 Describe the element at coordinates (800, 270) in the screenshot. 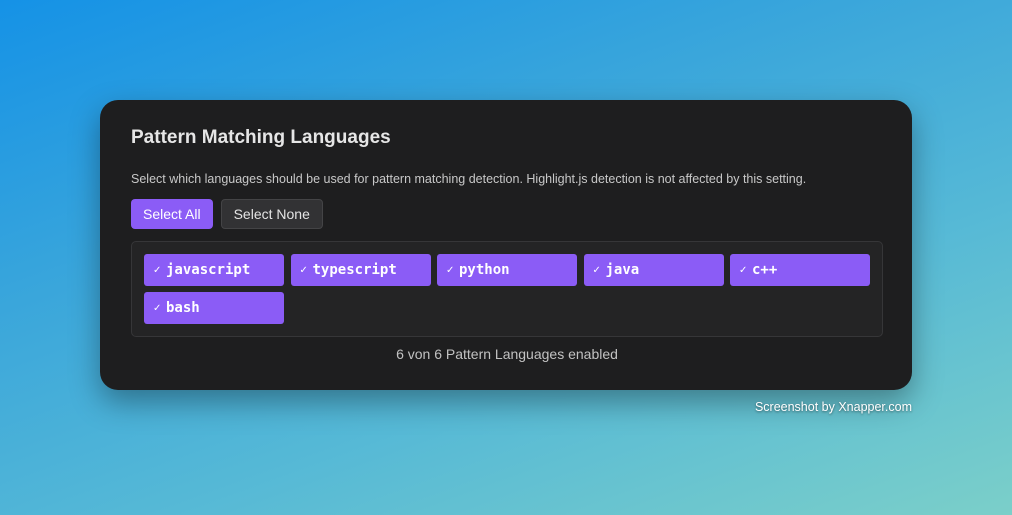

I see `language-toggle-cpp: ✓ c++` at that location.